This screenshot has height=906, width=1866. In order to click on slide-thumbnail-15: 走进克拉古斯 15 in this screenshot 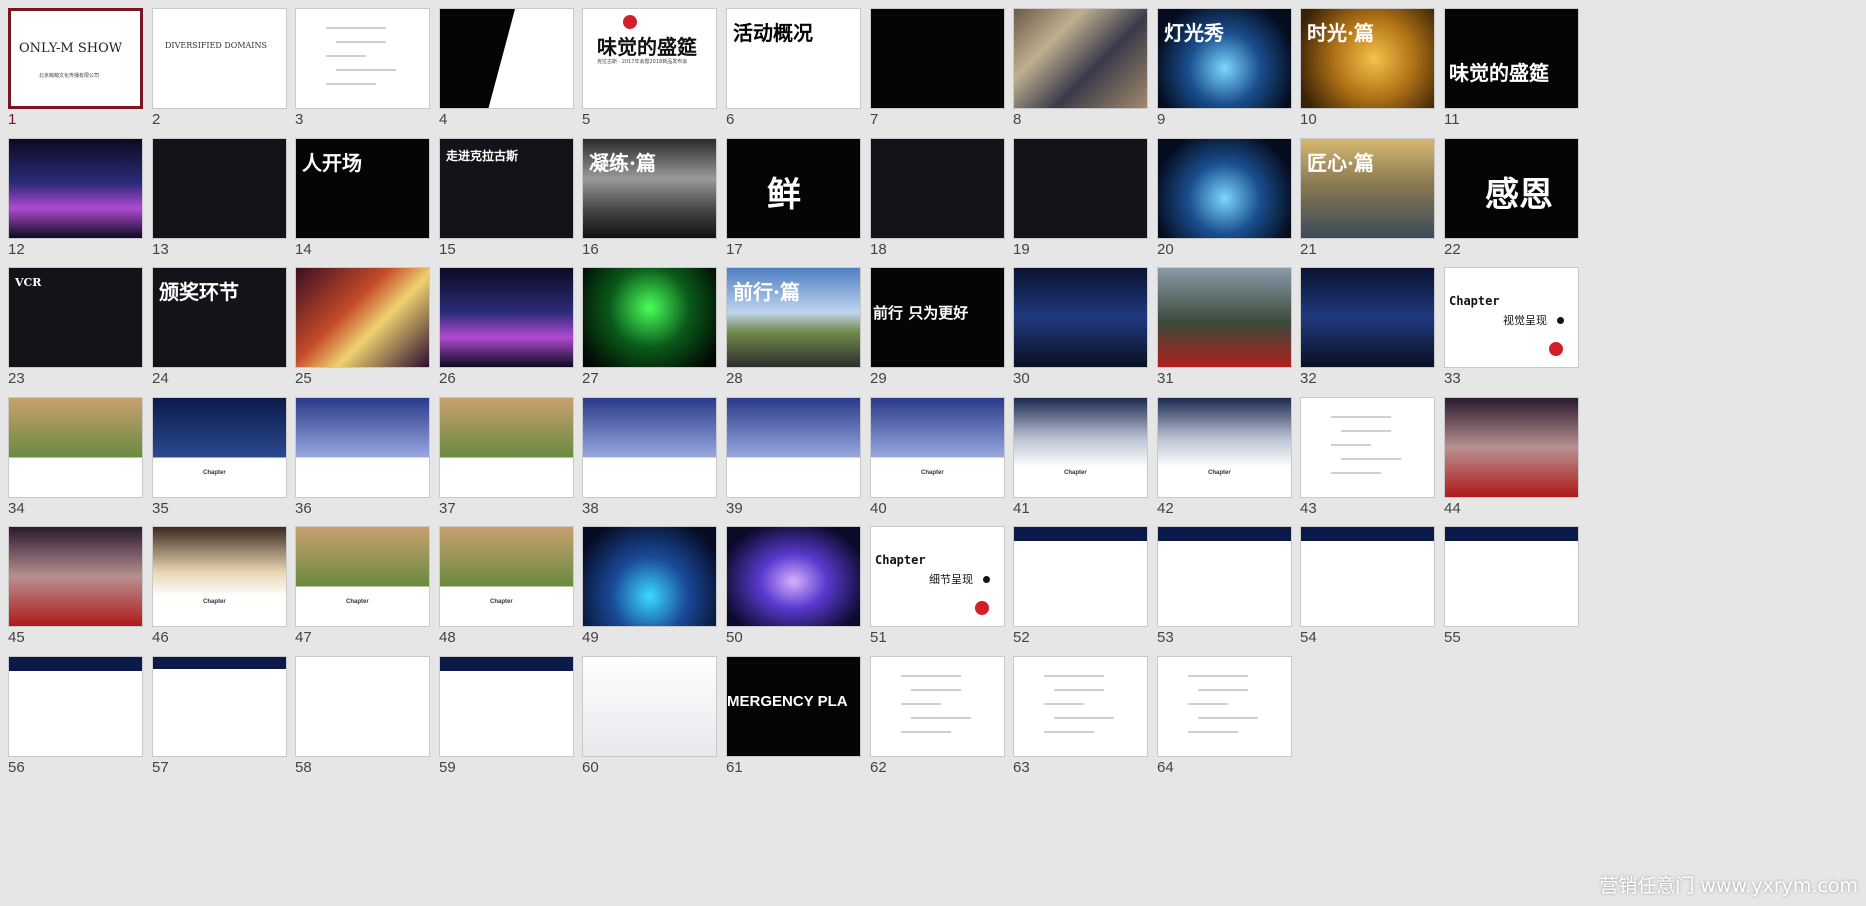, I will do `click(501, 193)`.